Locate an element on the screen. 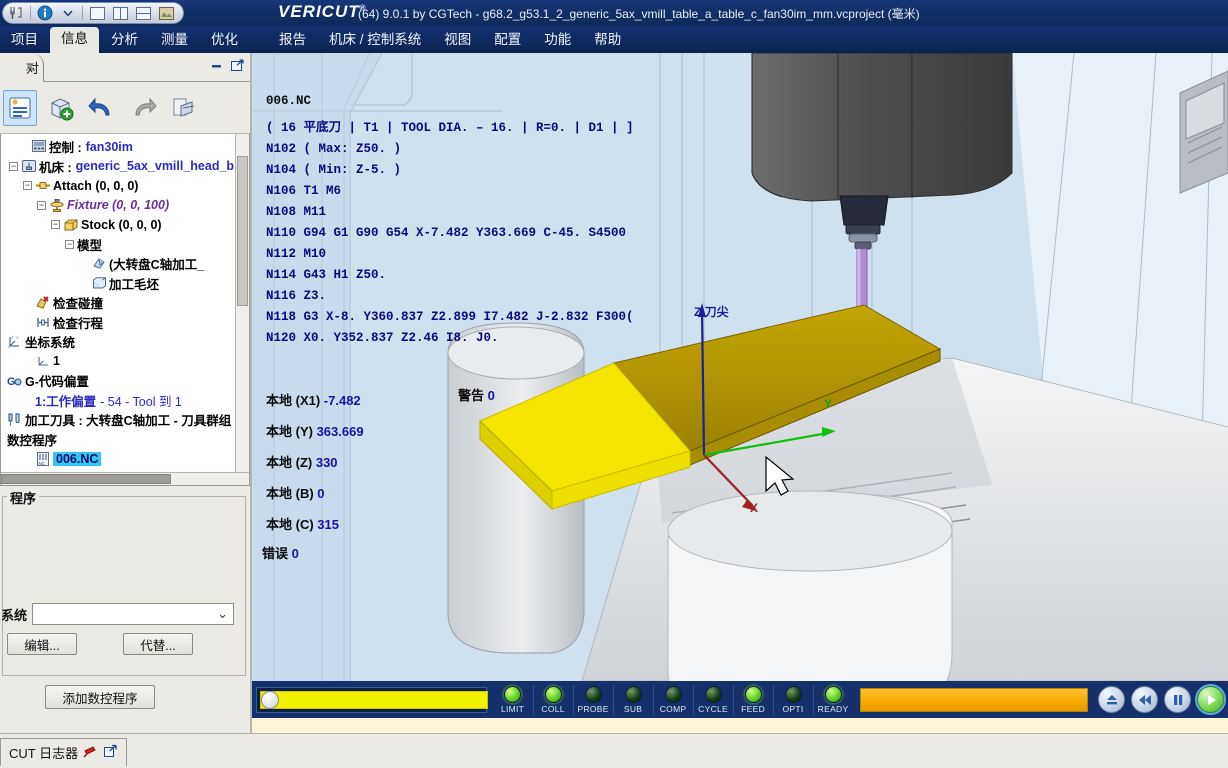 The width and height of the screenshot is (1228, 768). tree-label-control: 控制 : is located at coordinates (65, 148).